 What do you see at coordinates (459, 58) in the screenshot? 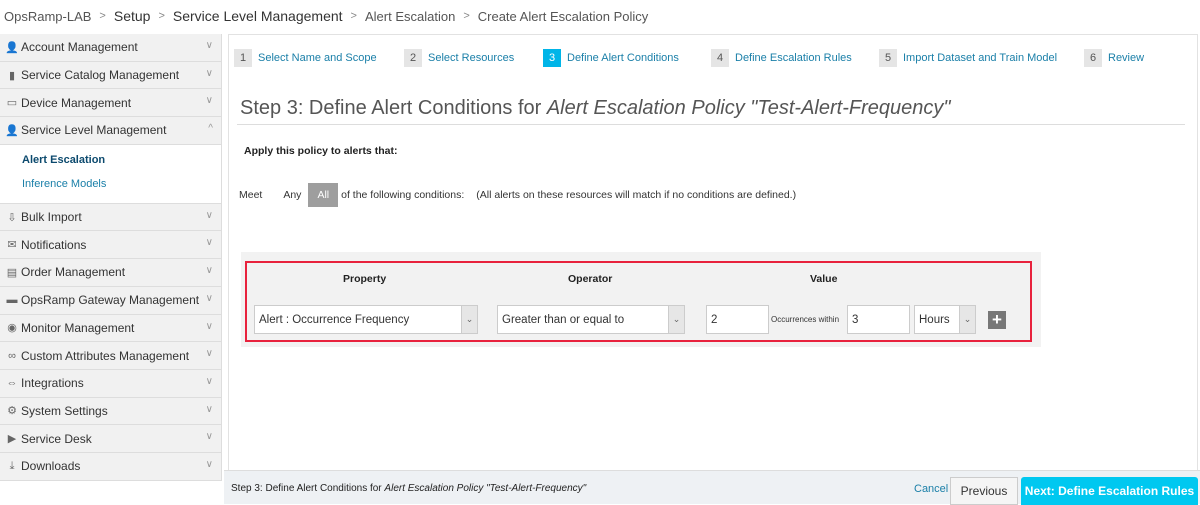
I see `wizard-step: 2 Select Resources` at bounding box center [459, 58].